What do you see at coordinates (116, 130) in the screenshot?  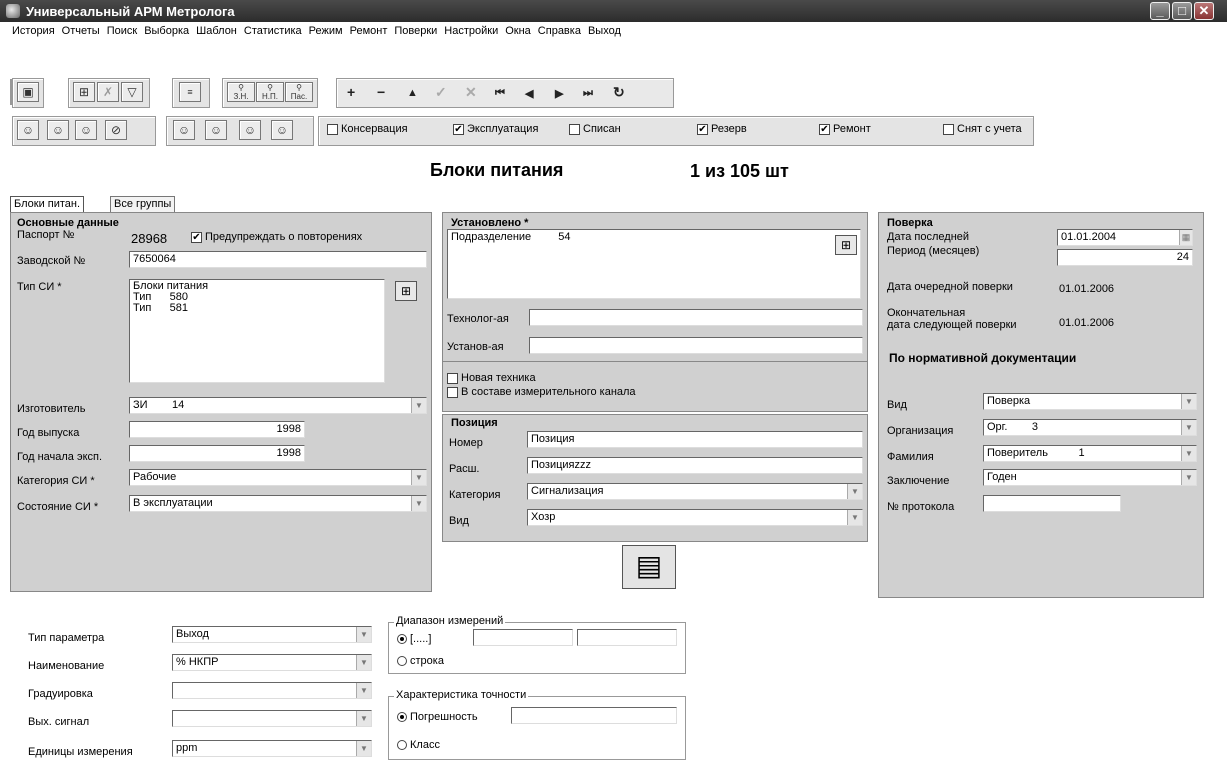 I see `person-block-icon: ⊘` at bounding box center [116, 130].